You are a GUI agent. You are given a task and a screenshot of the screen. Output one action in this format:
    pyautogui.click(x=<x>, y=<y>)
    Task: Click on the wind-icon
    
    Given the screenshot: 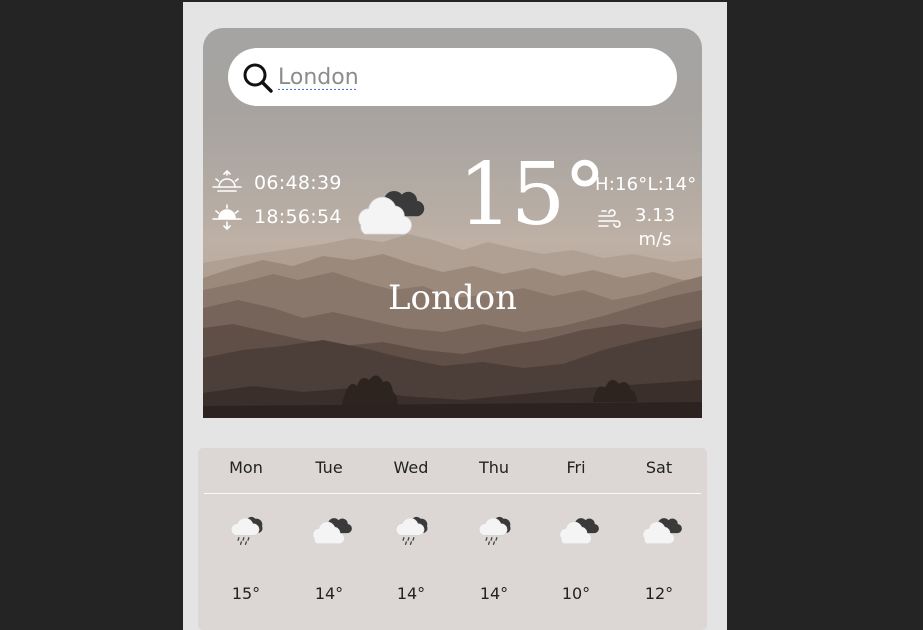 What is the action you would take?
    pyautogui.click(x=609, y=218)
    